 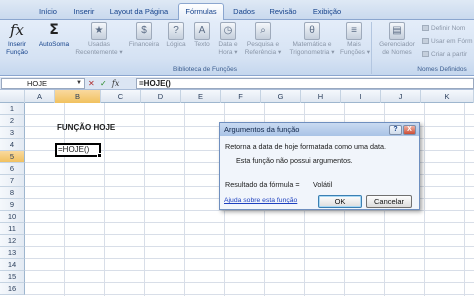 What do you see at coordinates (361, 96) in the screenshot?
I see `column-header-i: I` at bounding box center [361, 96].